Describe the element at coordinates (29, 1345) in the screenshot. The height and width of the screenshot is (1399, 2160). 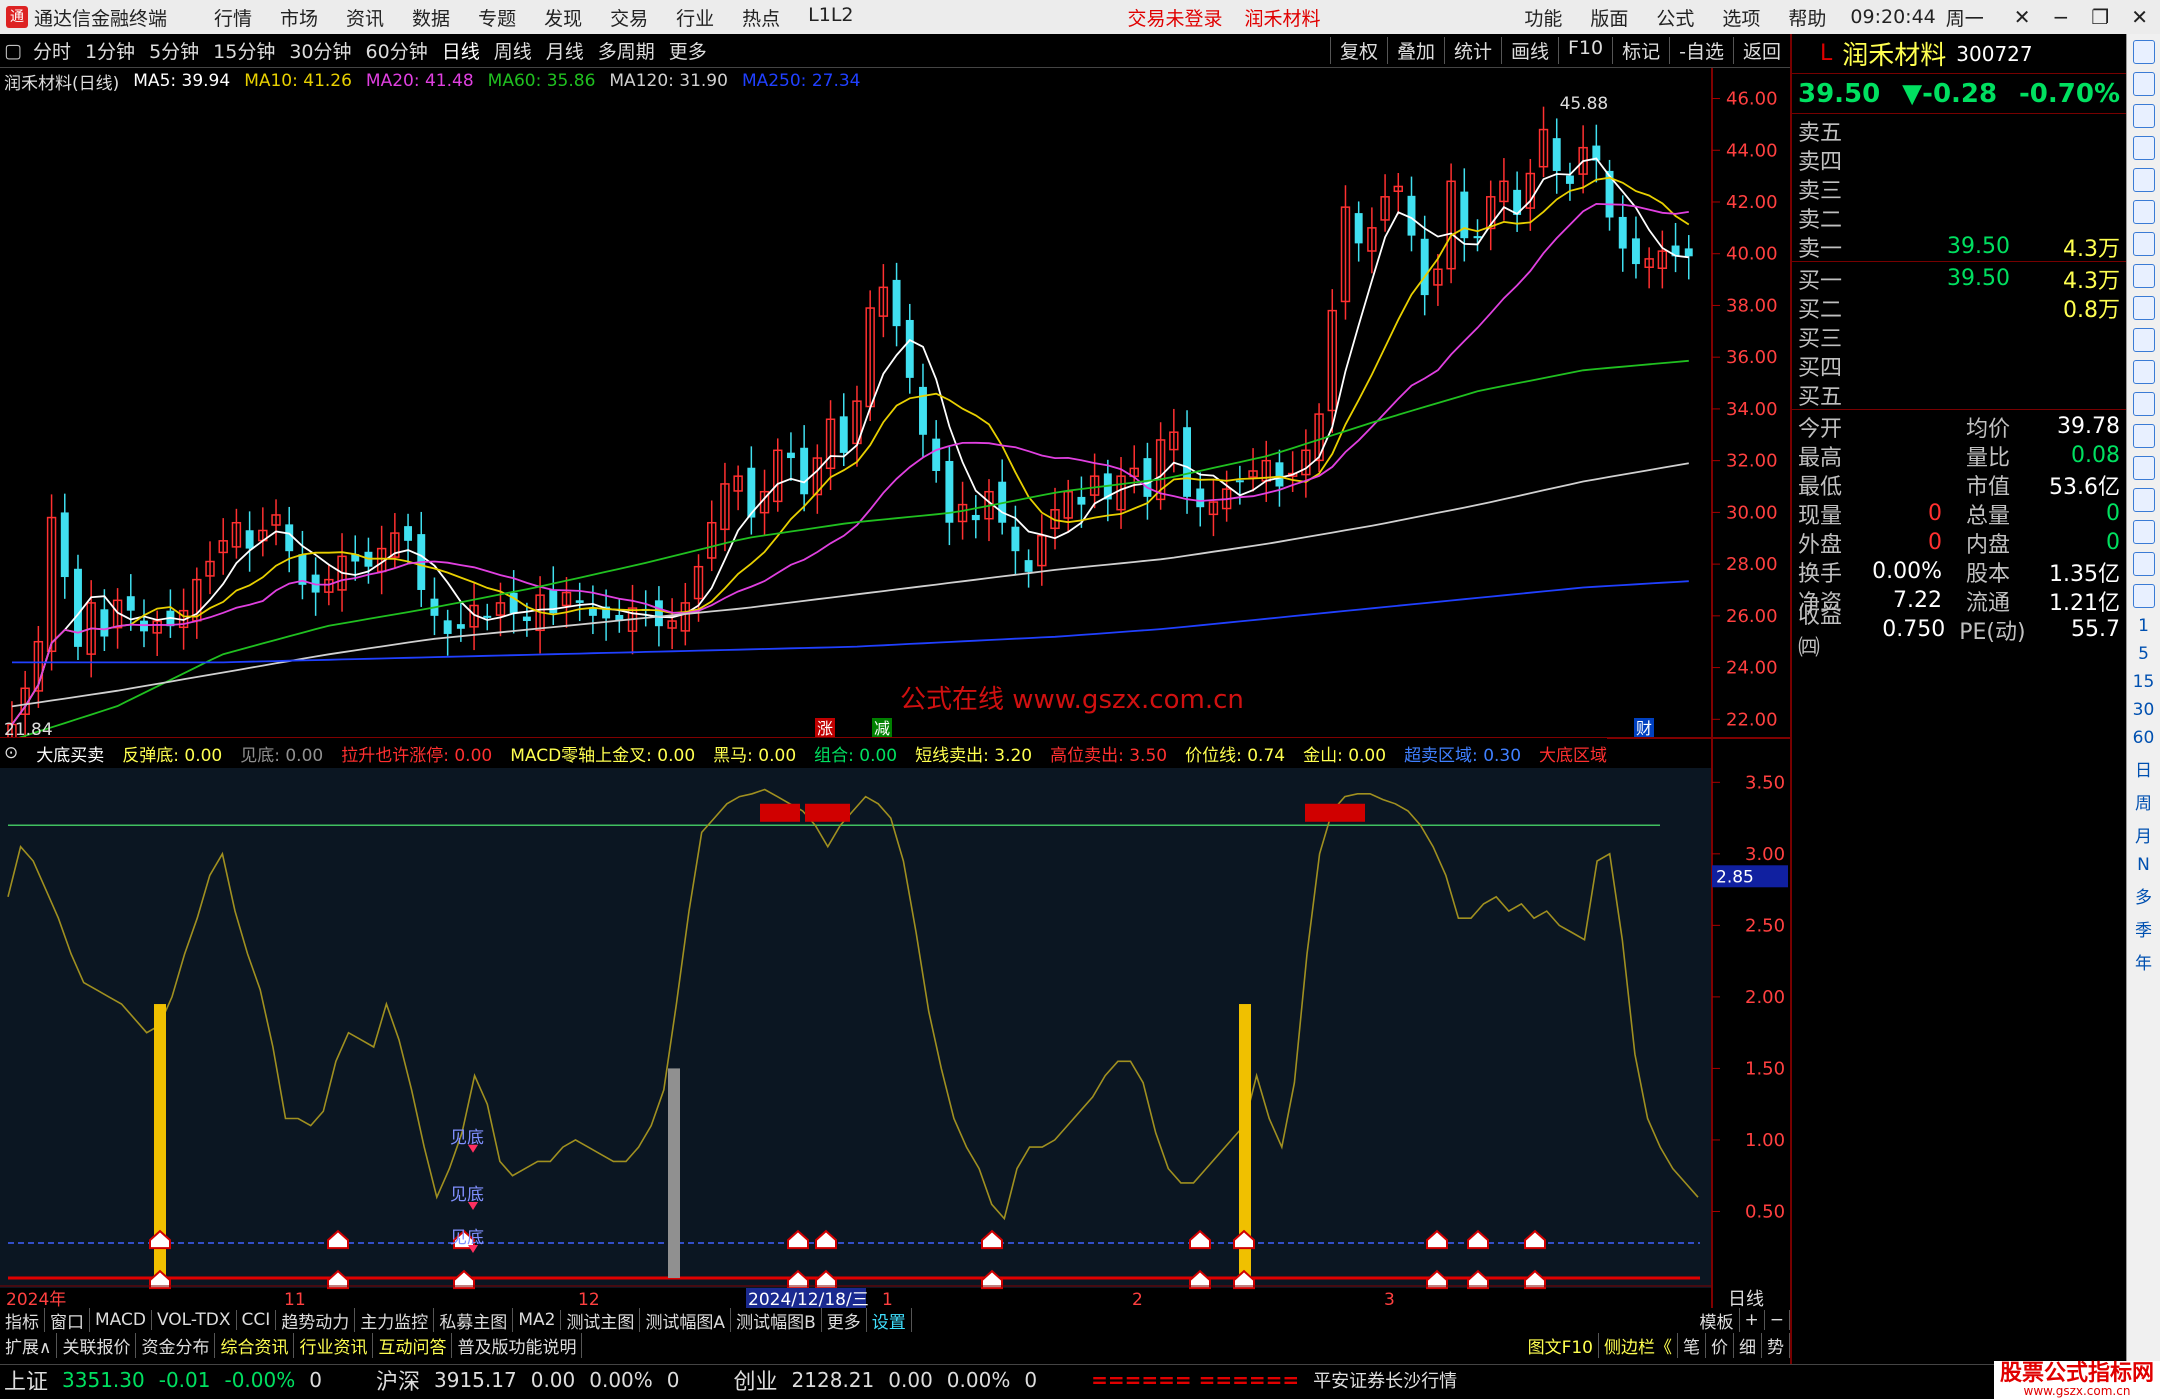
I see `extension-tab-0: 扩展∧` at that location.